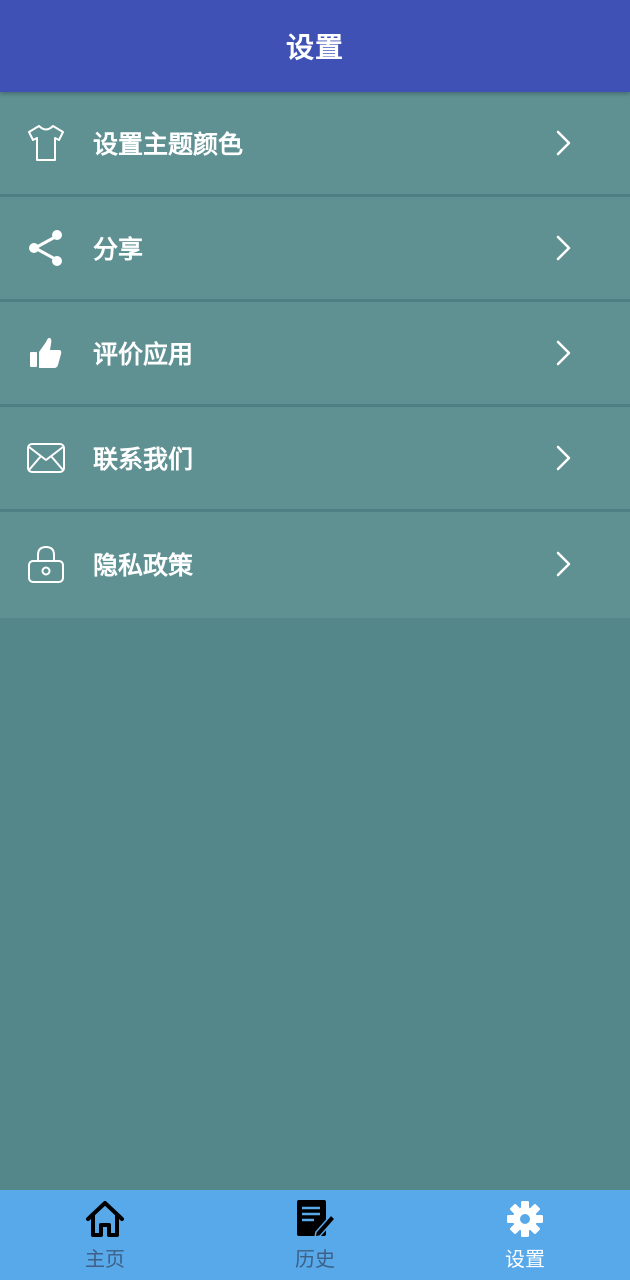 Image resolution: width=630 pixels, height=1280 pixels. I want to click on menu-item-contact-us: 联系我们, so click(315, 459).